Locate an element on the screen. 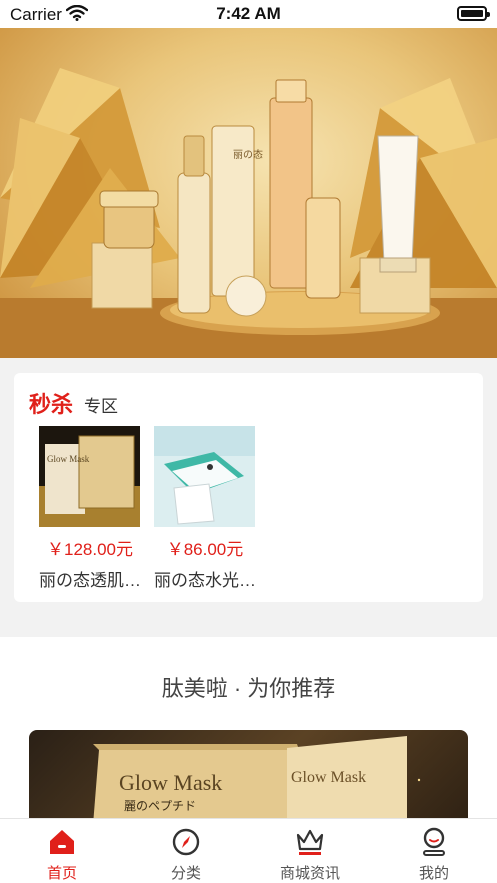 The width and height of the screenshot is (497, 883). home-icon is located at coordinates (62, 842).